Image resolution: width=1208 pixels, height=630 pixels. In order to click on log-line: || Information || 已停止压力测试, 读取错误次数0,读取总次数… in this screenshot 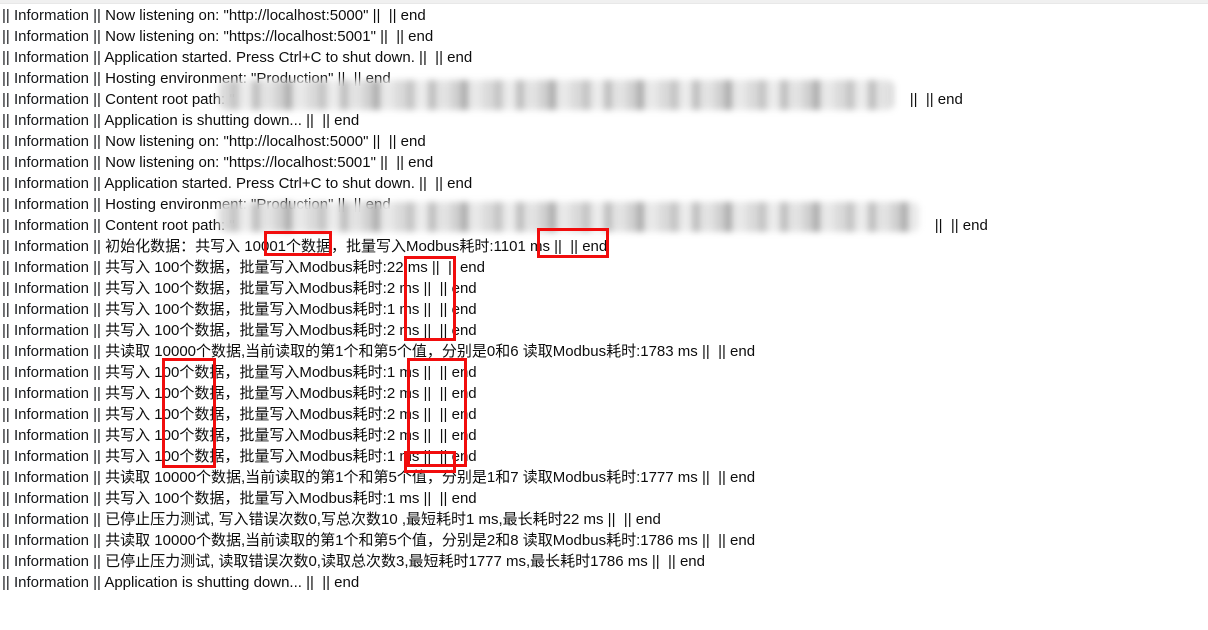, I will do `click(604, 561)`.